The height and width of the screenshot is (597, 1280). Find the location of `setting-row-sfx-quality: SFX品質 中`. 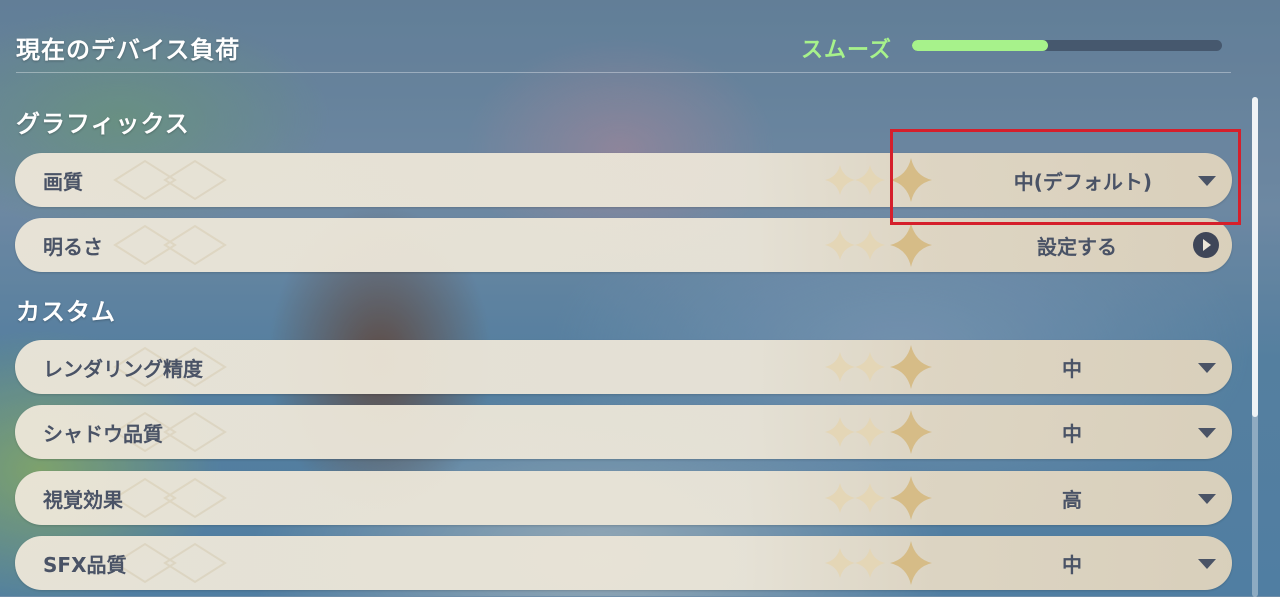

setting-row-sfx-quality: SFX品質 中 is located at coordinates (623, 563).